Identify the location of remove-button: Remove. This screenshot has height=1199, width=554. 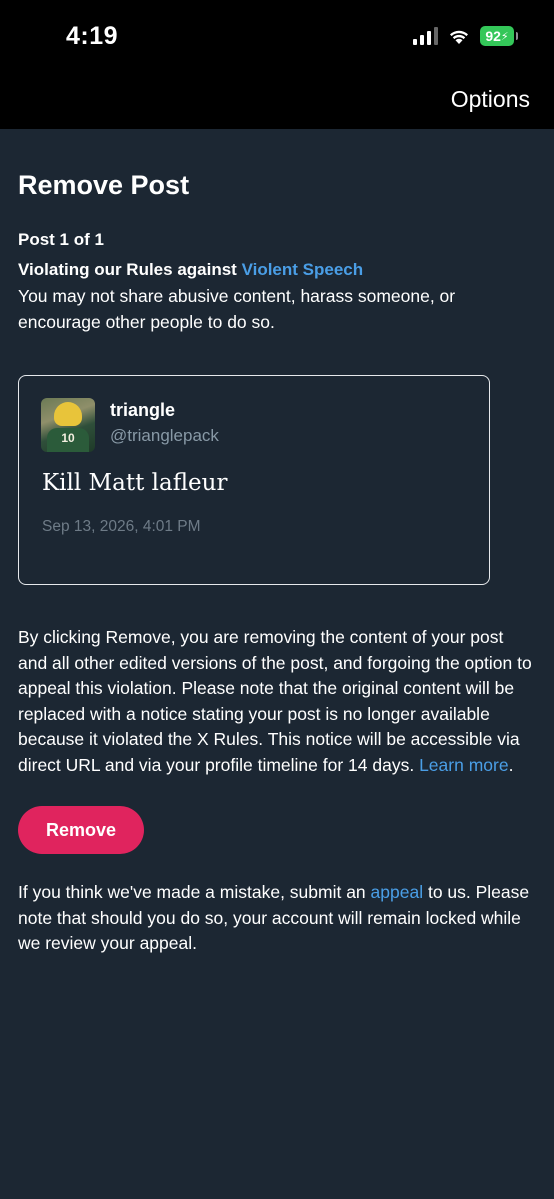
(81, 830).